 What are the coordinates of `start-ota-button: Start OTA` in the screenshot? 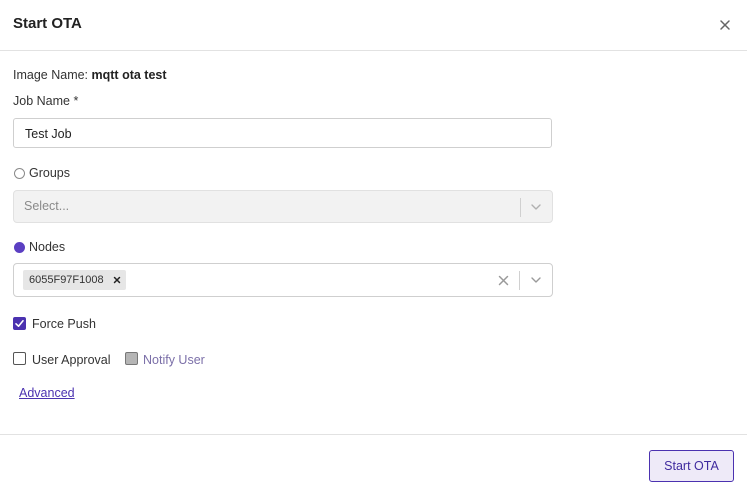 It's located at (691, 466).